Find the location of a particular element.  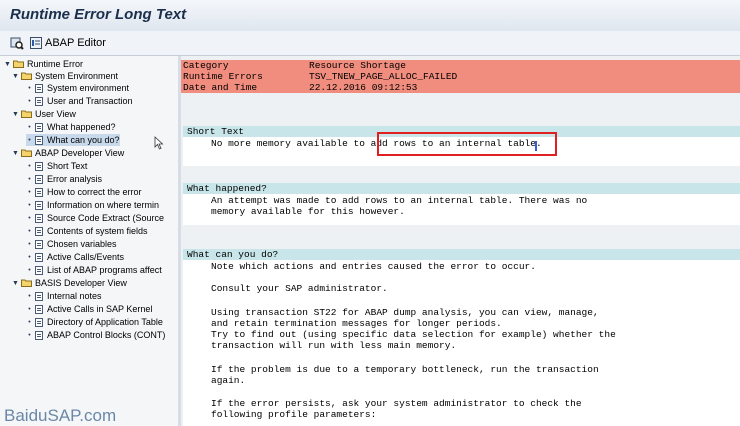

glasses-icon is located at coordinates (17, 43).